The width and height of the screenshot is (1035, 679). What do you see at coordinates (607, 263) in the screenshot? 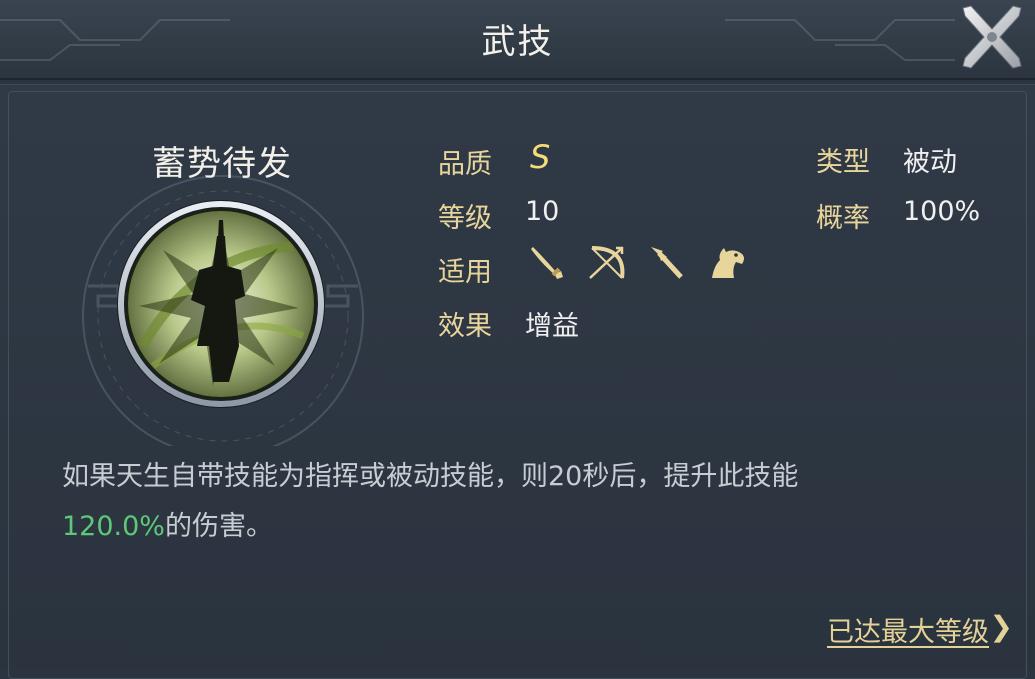
I see `bow-icon` at bounding box center [607, 263].